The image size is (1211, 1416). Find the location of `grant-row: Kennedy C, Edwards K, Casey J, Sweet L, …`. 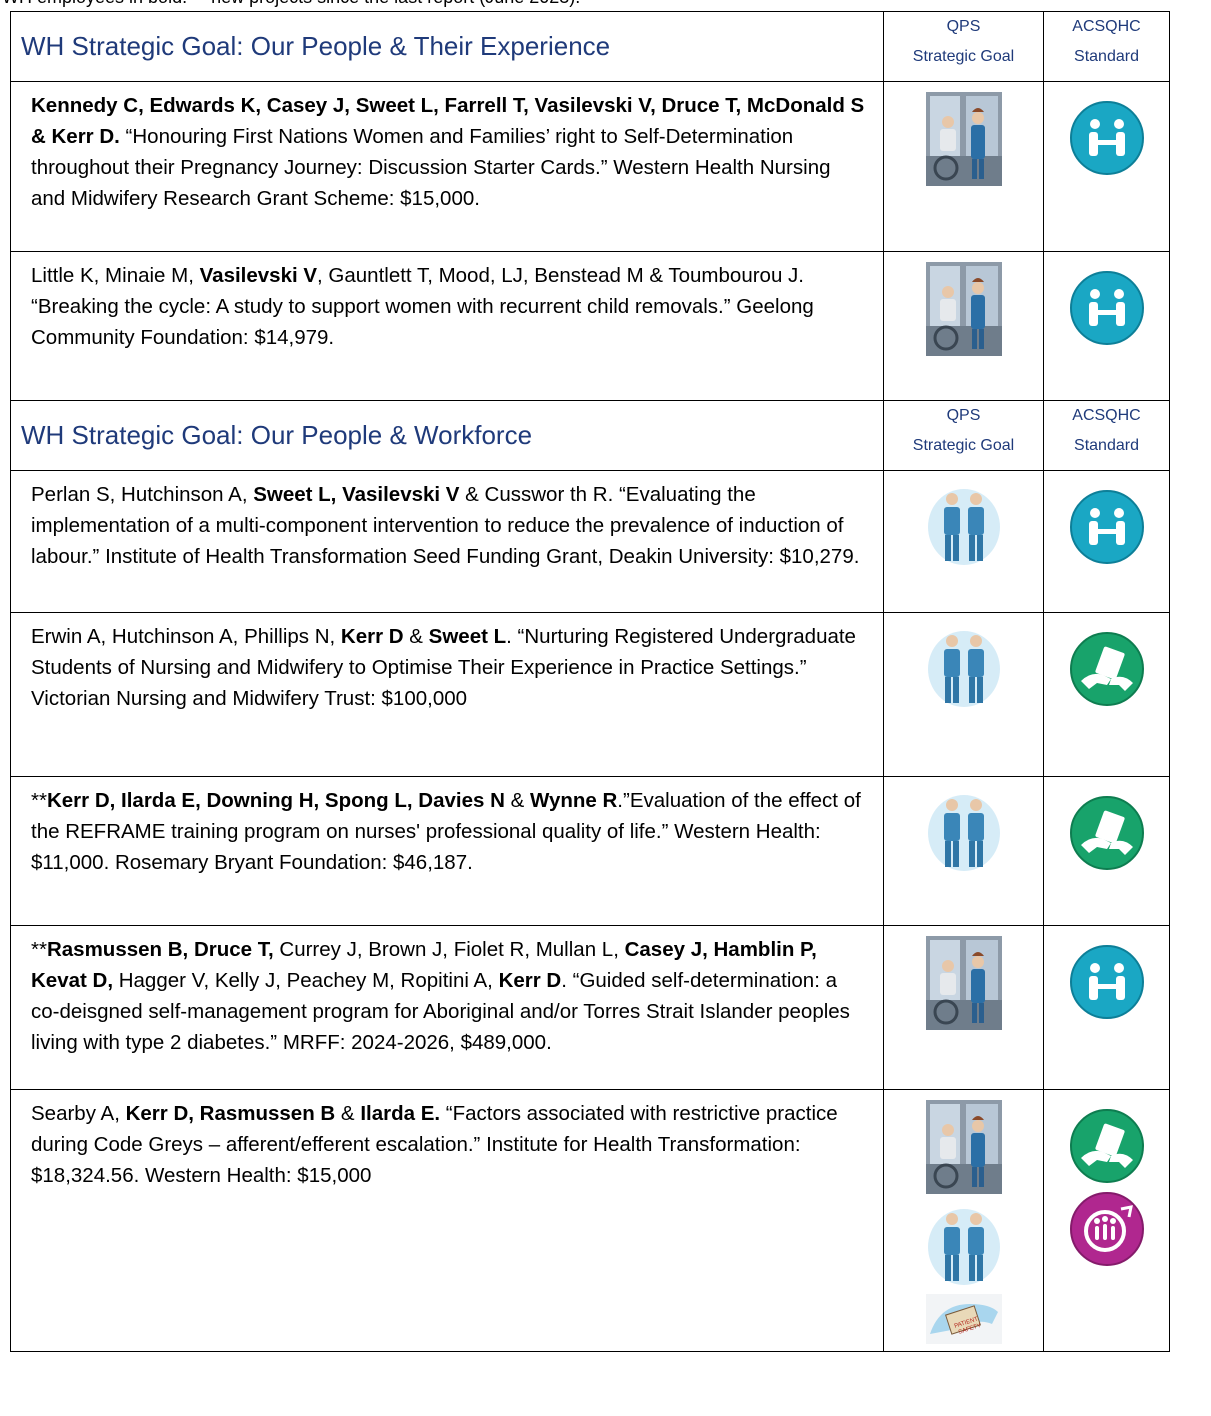

grant-row: Kennedy C, Edwards K, Casey J, Sweet L, … is located at coordinates (590, 166).